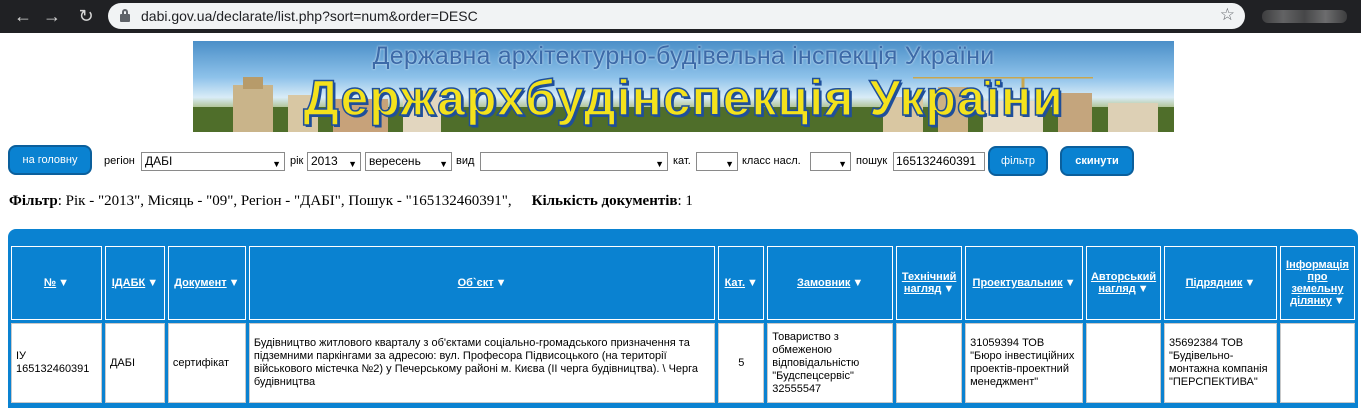  What do you see at coordinates (830, 161) in the screenshot?
I see `class-select: ▼` at bounding box center [830, 161].